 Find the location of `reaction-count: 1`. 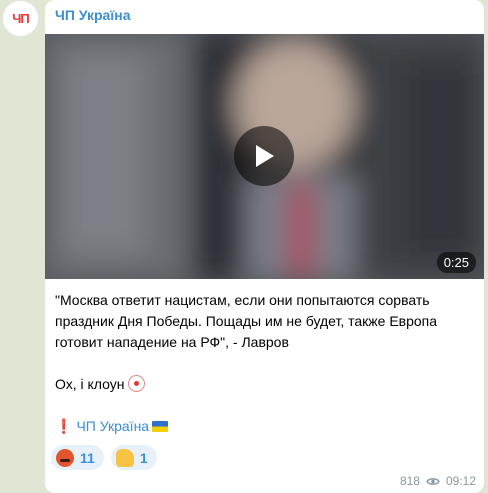

reaction-count: 1 is located at coordinates (143, 457).